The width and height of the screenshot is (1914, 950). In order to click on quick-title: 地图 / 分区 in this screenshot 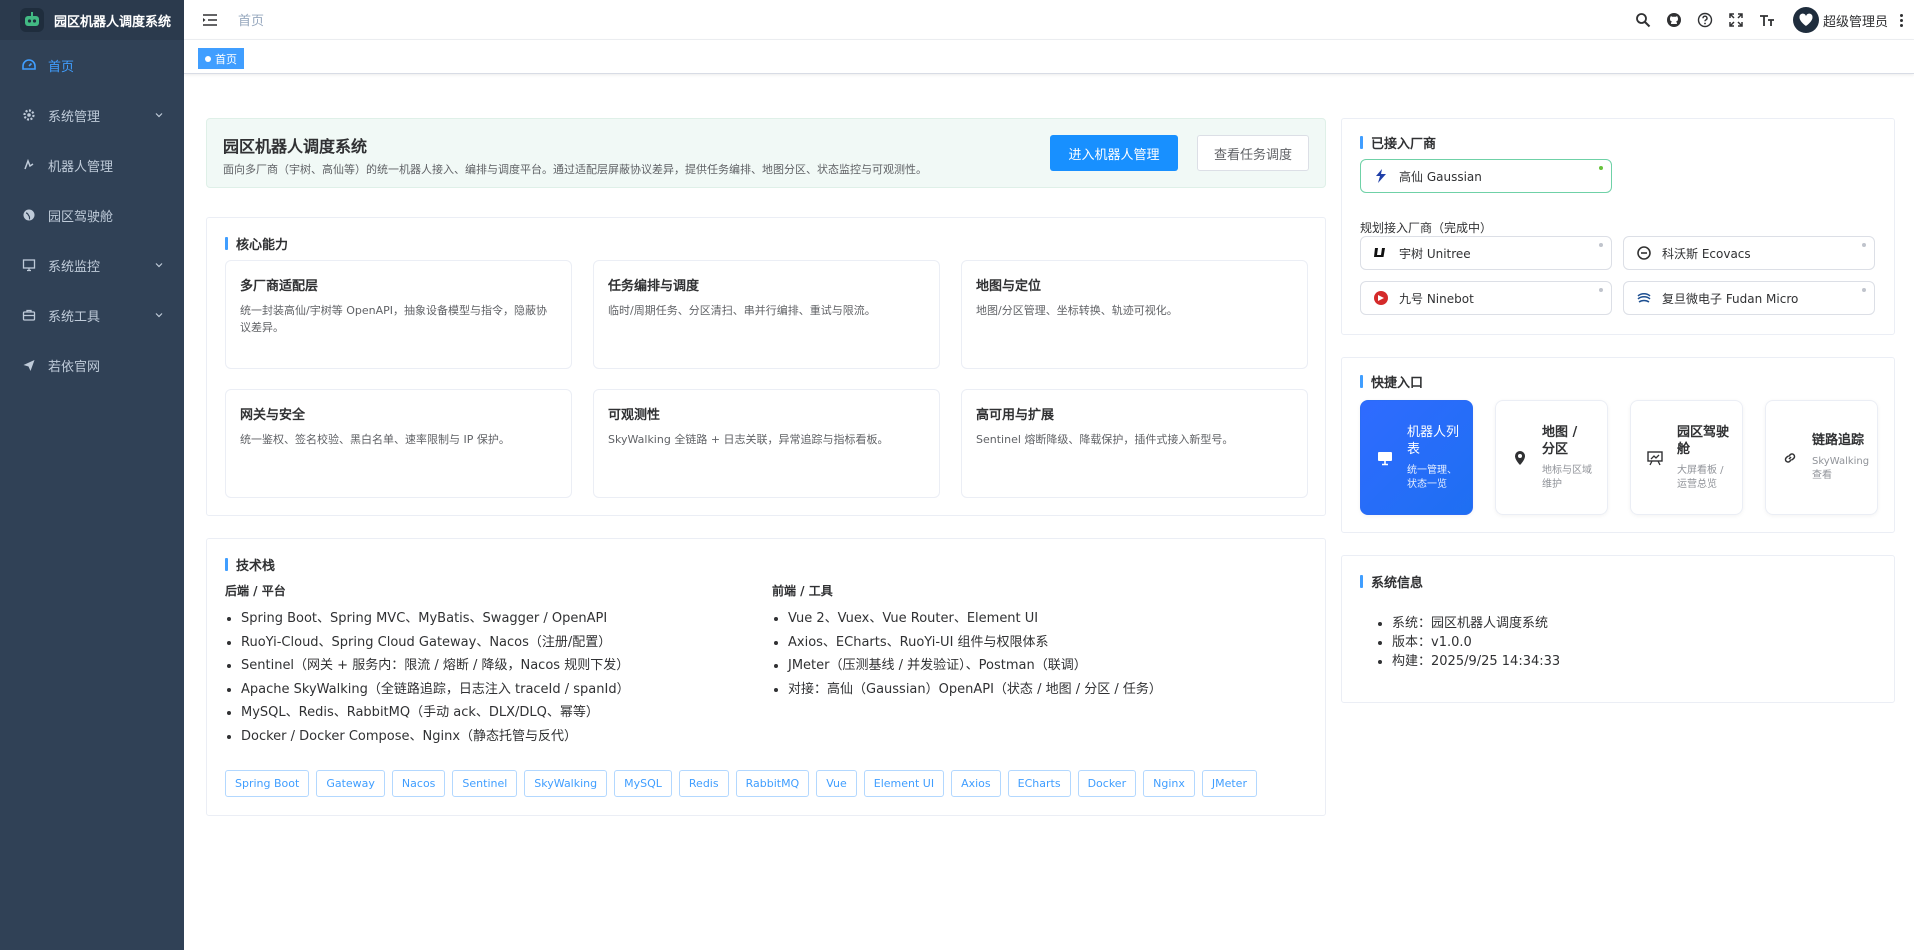, I will do `click(1560, 440)`.